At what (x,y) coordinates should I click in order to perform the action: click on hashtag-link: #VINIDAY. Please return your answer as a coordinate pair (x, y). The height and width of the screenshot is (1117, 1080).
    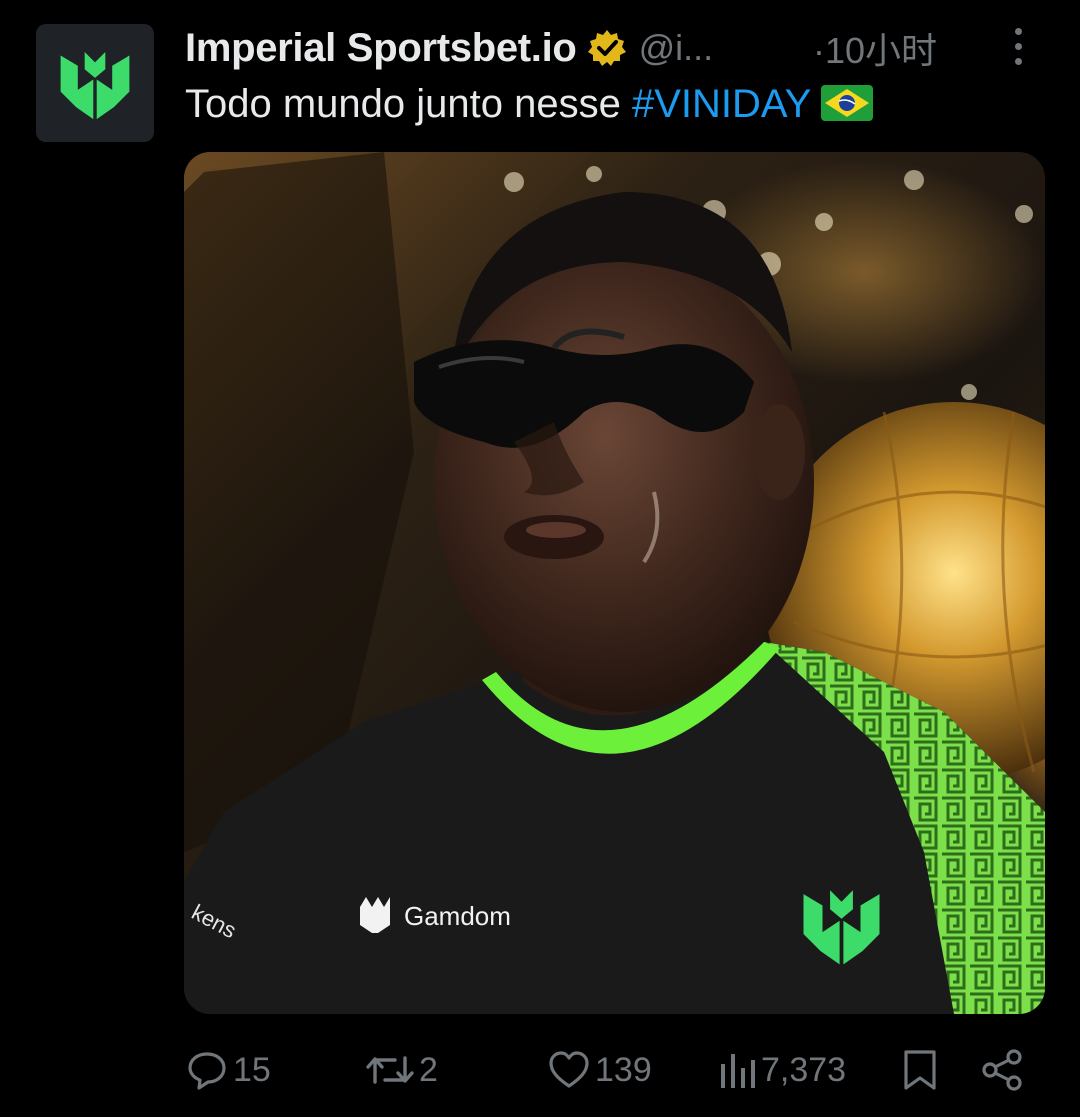
    Looking at the image, I should click on (721, 104).